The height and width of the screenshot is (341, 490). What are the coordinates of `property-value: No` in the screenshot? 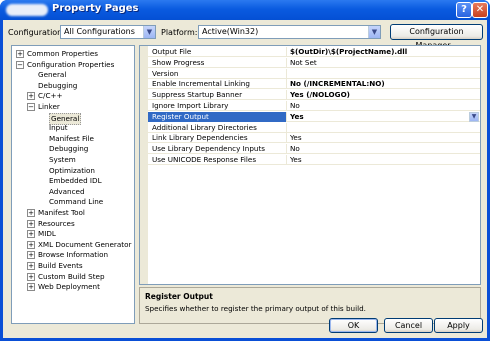 It's located at (295, 105).